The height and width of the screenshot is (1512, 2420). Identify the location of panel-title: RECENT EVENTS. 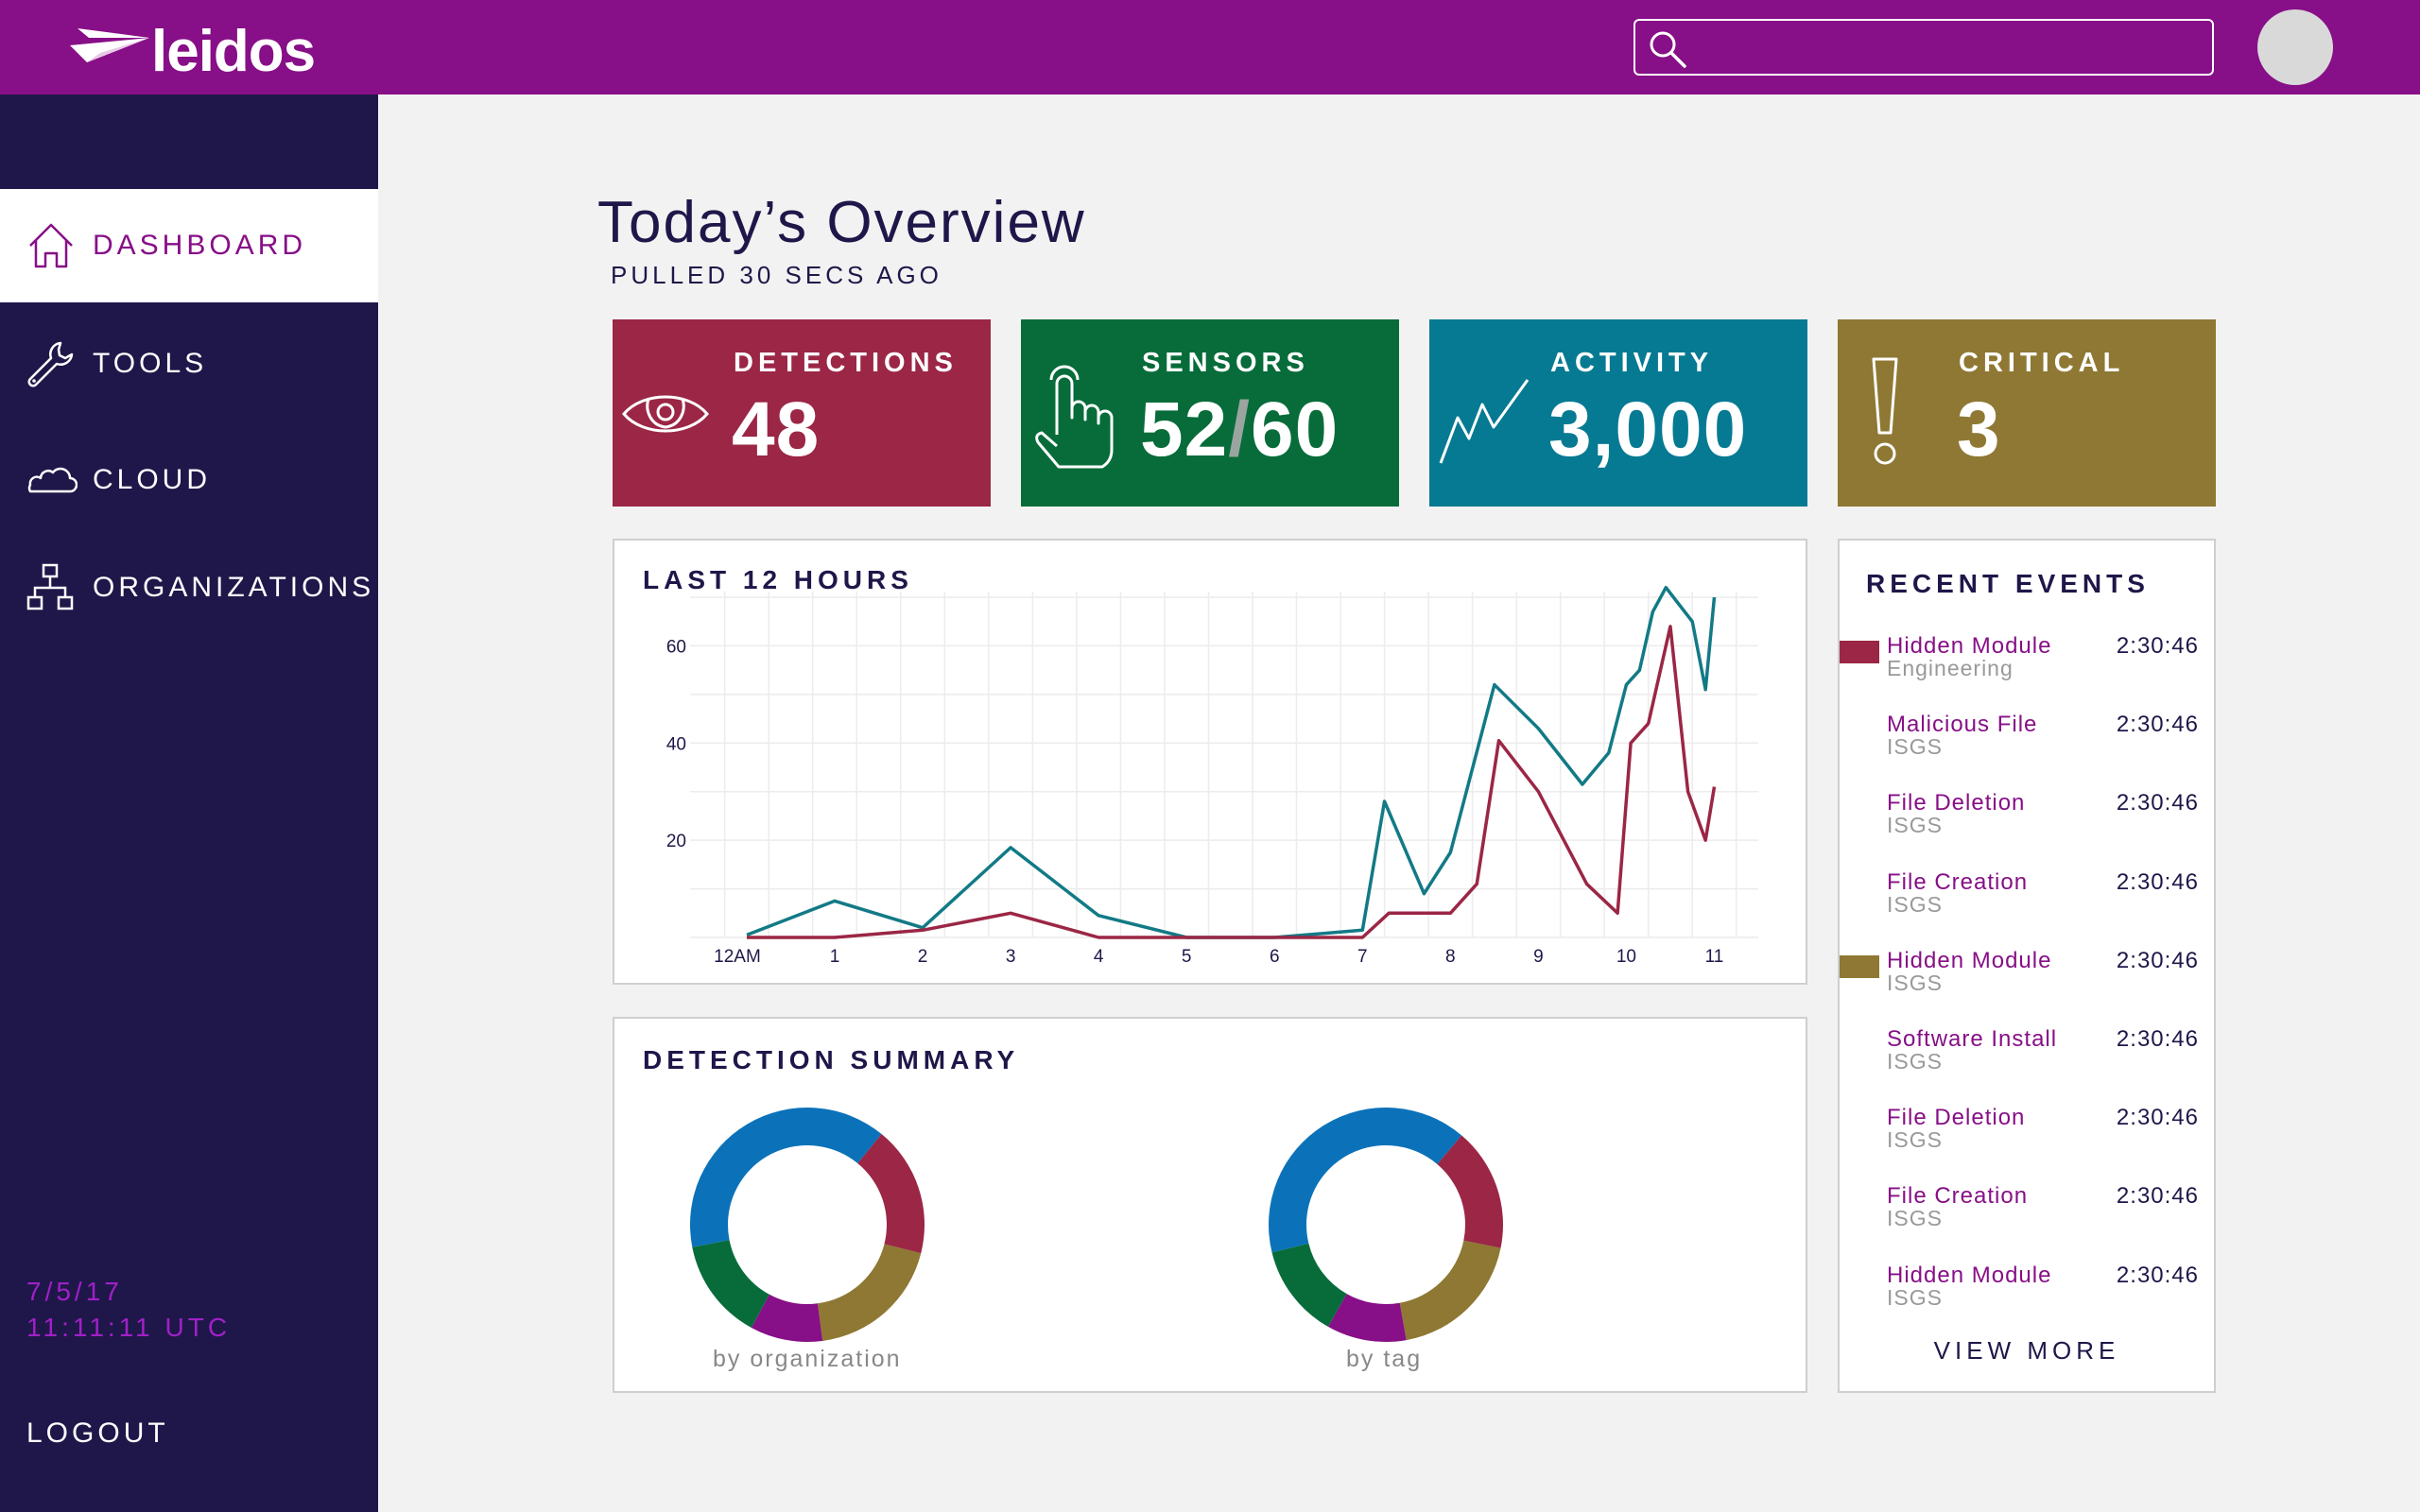
(2008, 583).